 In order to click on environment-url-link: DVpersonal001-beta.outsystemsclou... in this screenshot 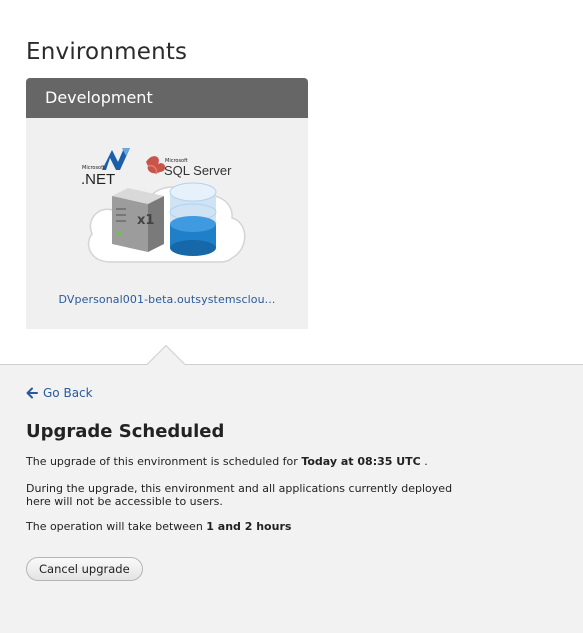, I will do `click(167, 299)`.